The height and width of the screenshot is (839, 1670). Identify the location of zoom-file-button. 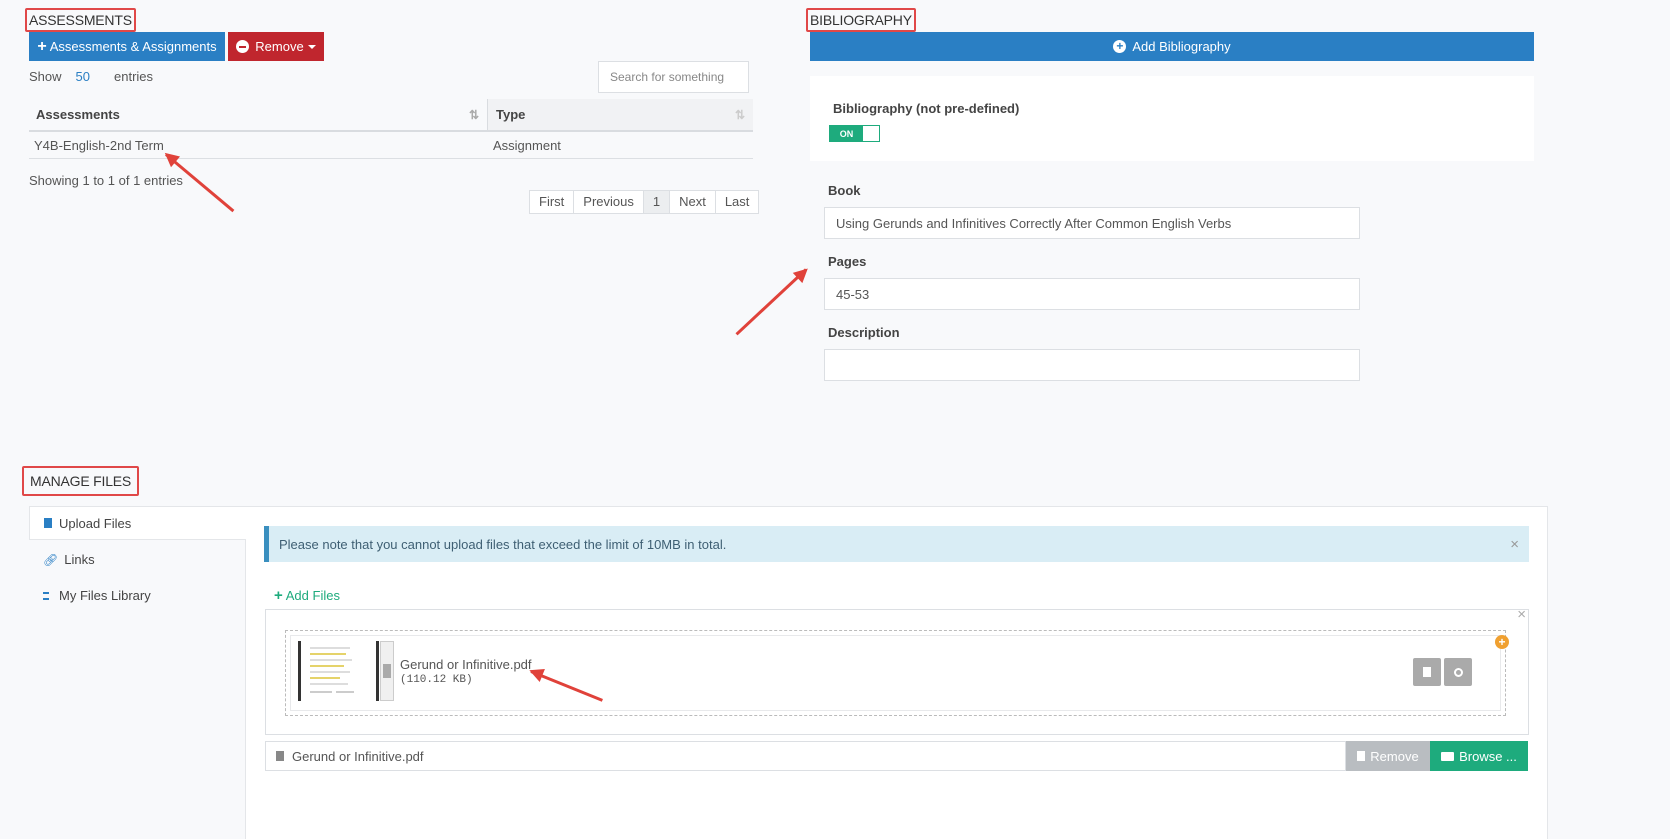
(1458, 672).